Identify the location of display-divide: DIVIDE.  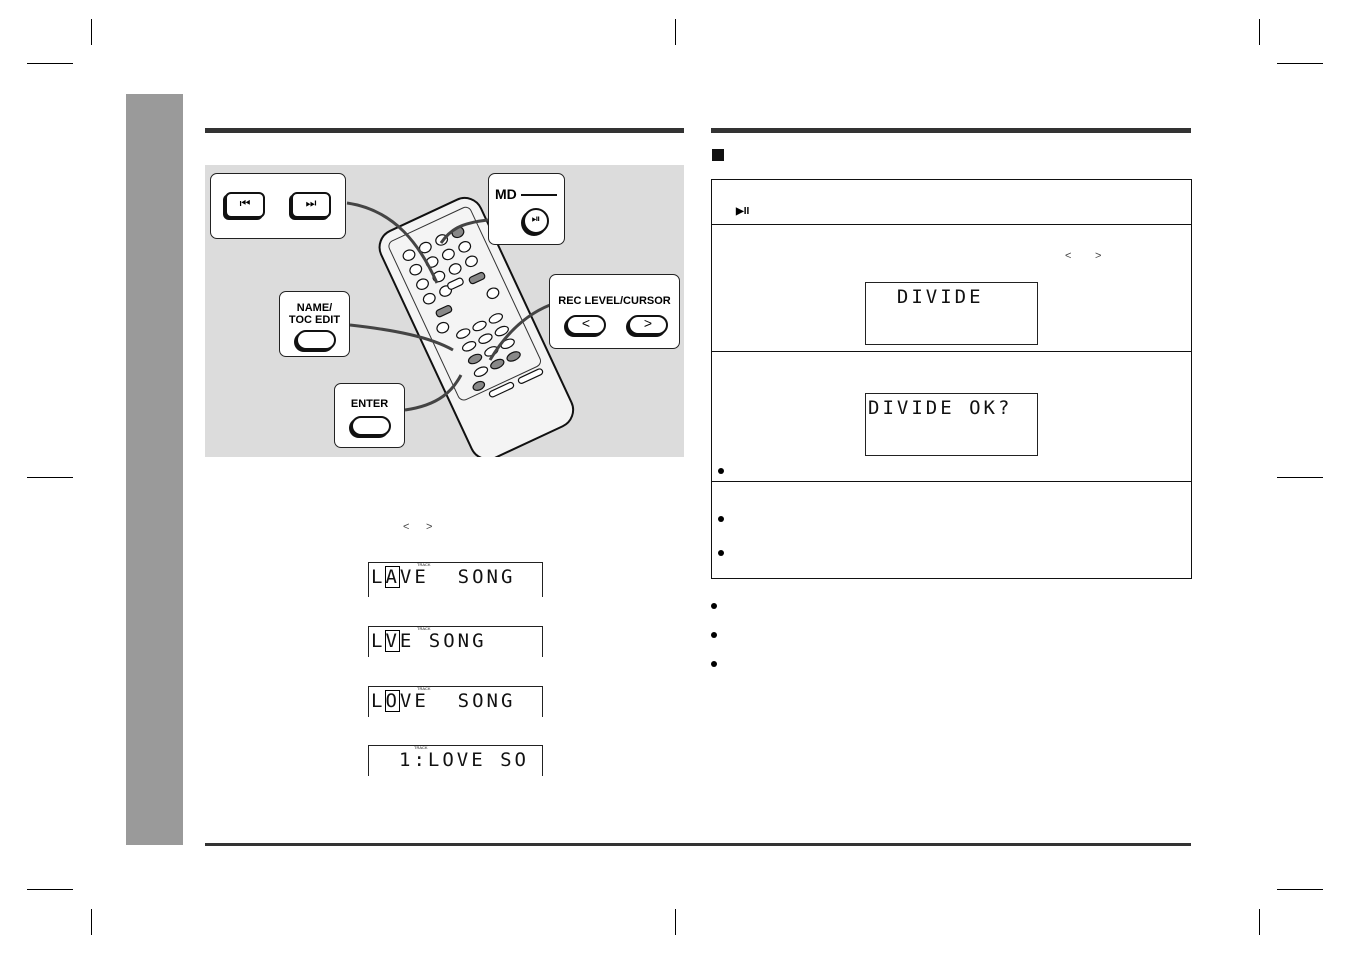
(951, 313).